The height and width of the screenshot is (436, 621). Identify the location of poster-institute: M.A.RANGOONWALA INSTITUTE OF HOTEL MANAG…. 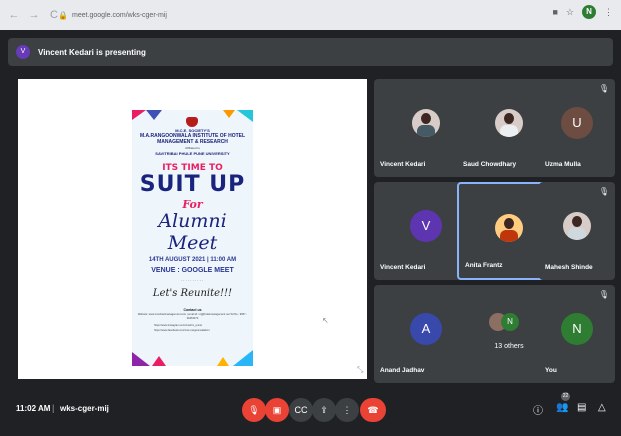
(192, 139).